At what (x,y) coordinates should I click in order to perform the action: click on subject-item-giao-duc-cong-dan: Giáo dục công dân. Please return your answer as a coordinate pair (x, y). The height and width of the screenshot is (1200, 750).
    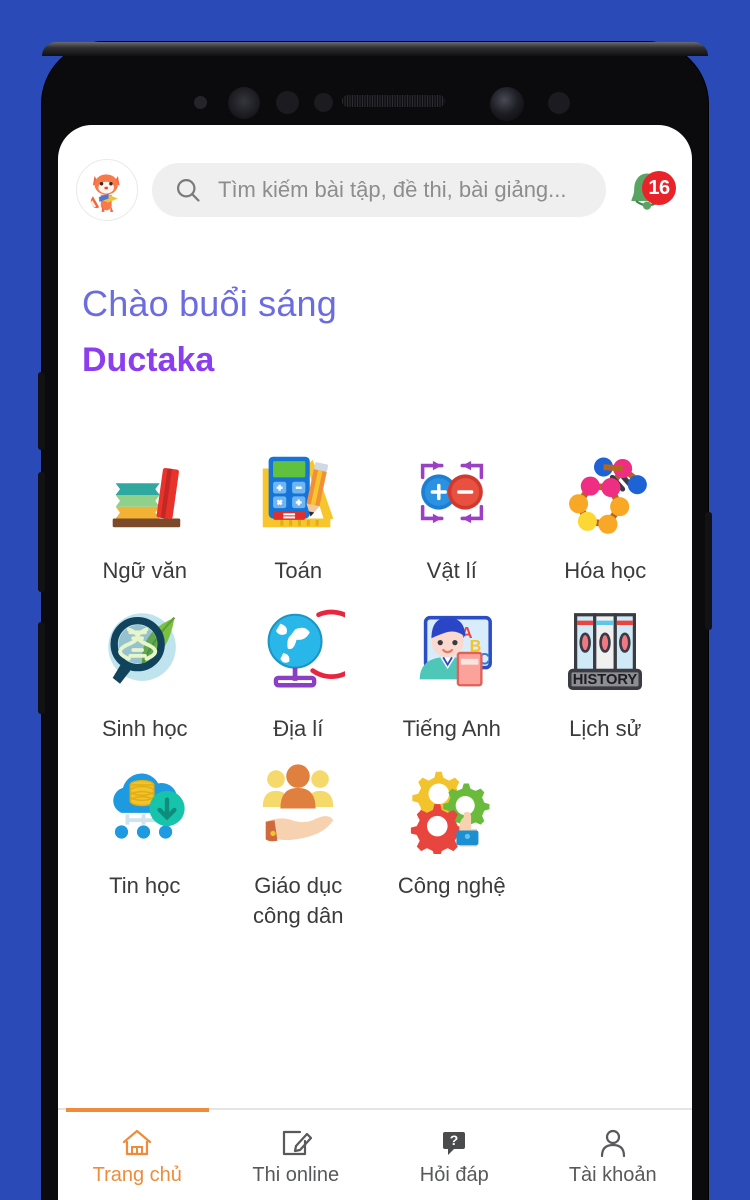
    Looking at the image, I should click on (299, 843).